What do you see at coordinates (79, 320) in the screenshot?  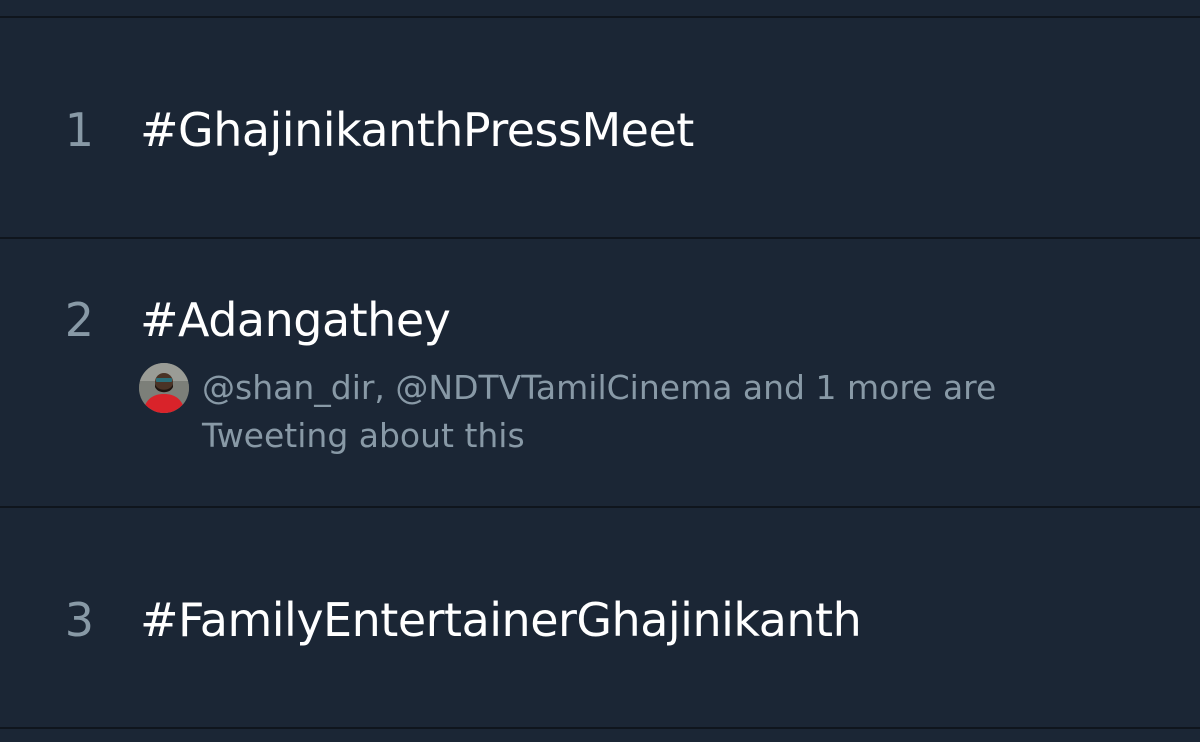 I see `trend-rank: 2` at bounding box center [79, 320].